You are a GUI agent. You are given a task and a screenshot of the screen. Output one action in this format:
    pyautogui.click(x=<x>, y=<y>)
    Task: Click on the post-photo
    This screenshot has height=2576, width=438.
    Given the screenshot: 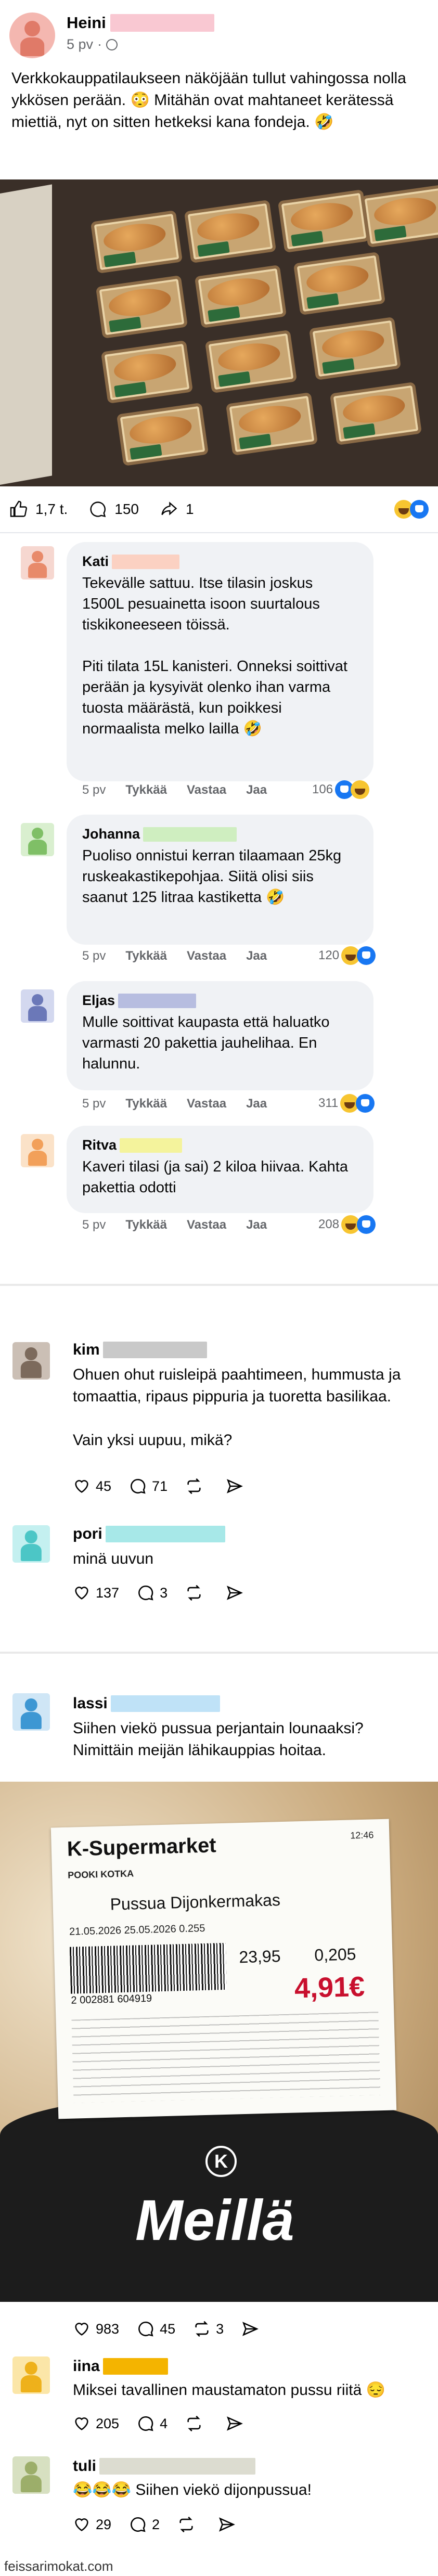 What is the action you would take?
    pyautogui.click(x=219, y=332)
    